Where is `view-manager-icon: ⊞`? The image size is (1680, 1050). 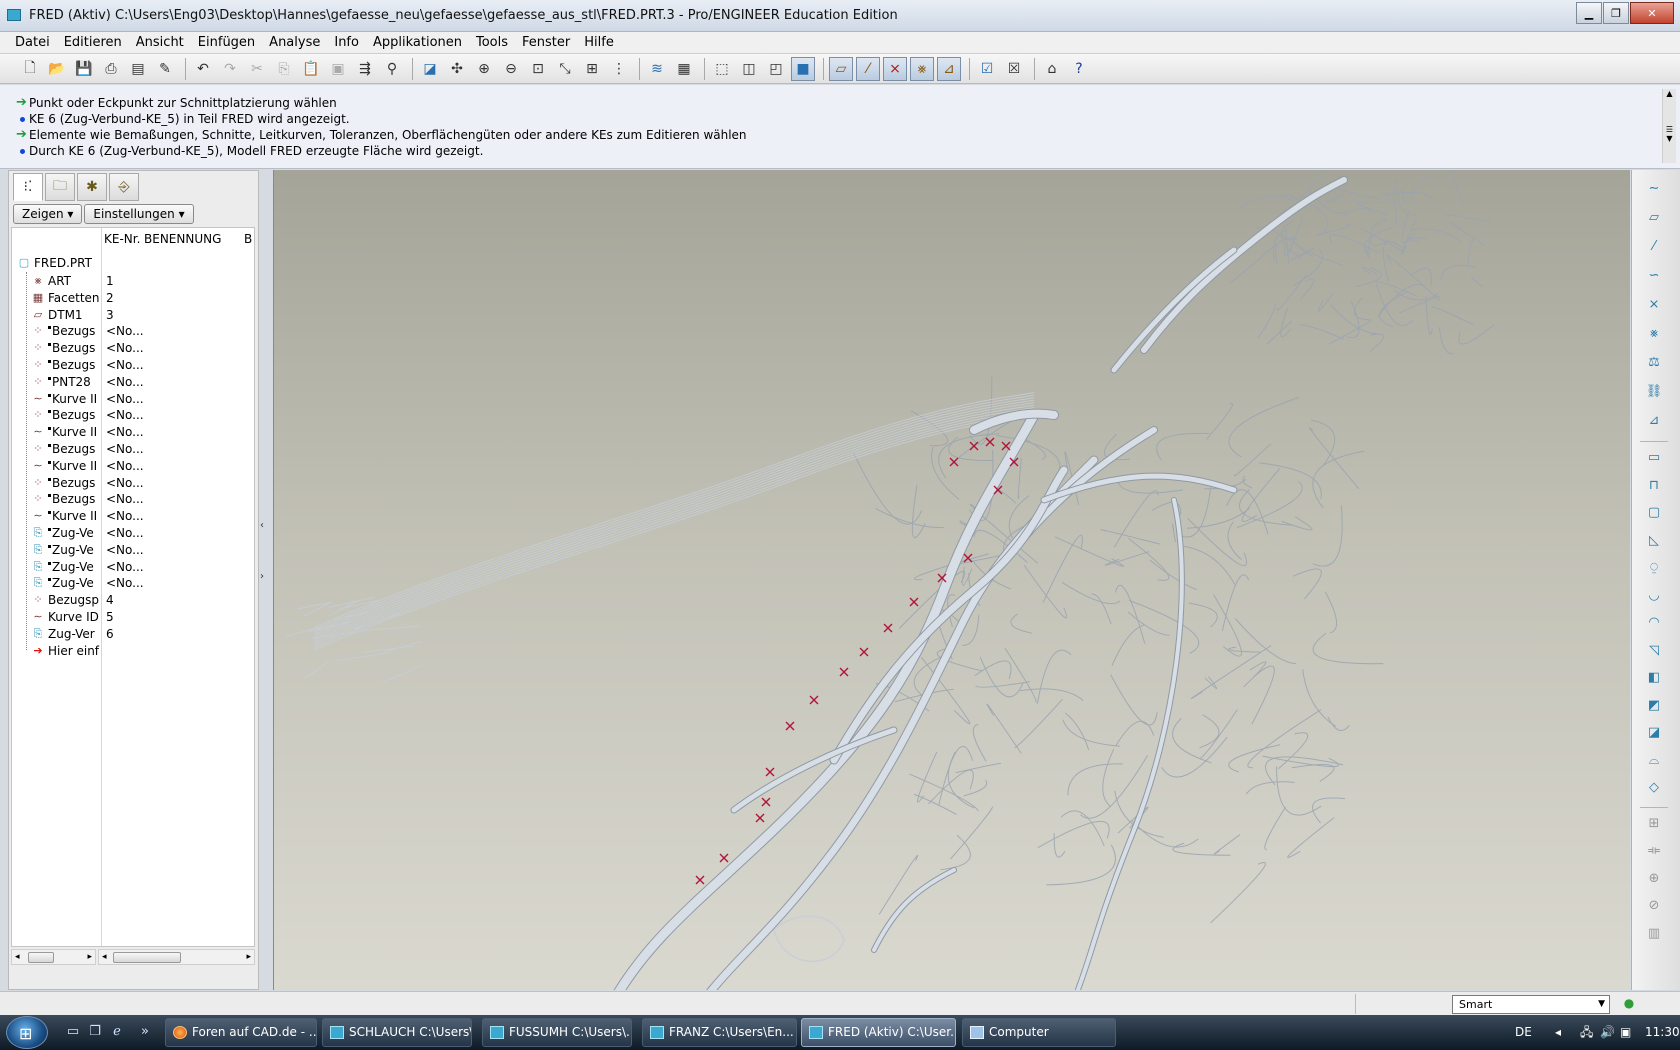
view-manager-icon: ⊞ is located at coordinates (592, 69).